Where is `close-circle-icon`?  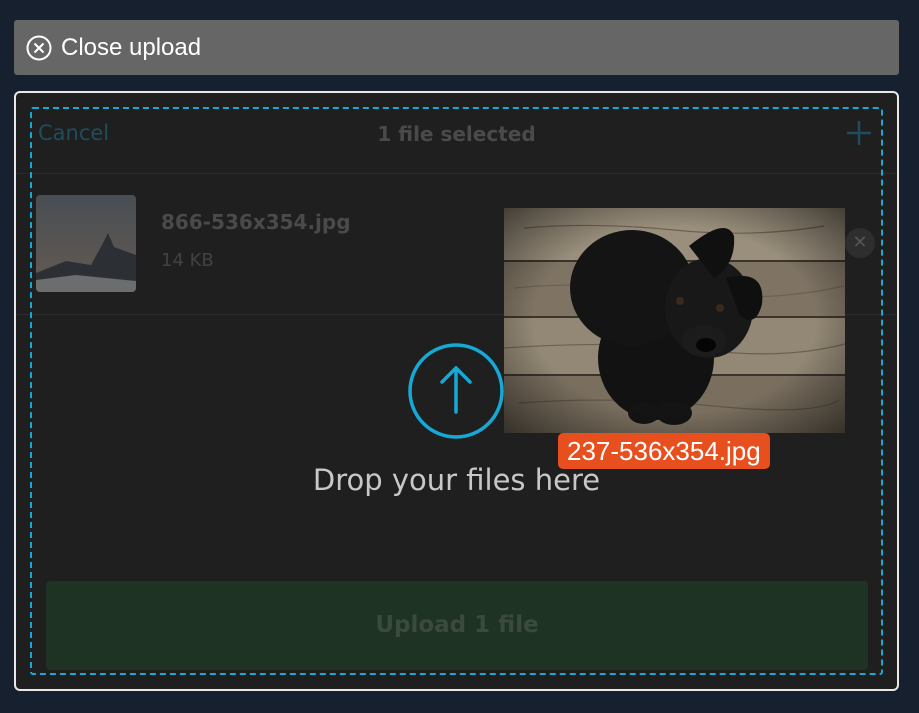
close-circle-icon is located at coordinates (39, 48).